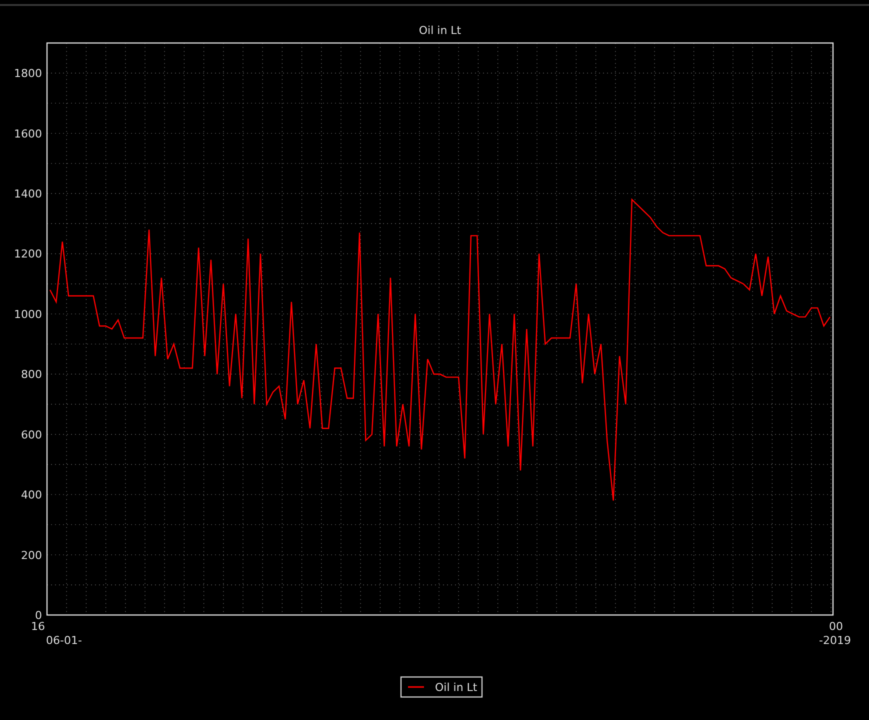  Describe the element at coordinates (28, 254) in the screenshot. I see `y-tick-label: 1200` at that location.